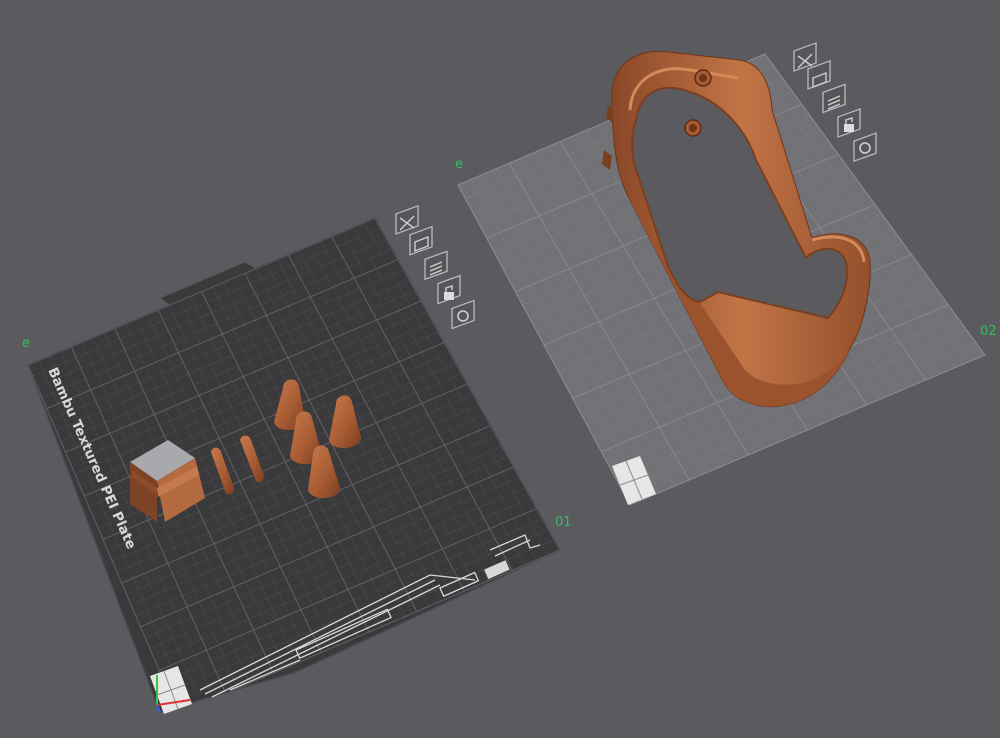 This screenshot has width=1000, height=738. Describe the element at coordinates (563, 522) in the screenshot. I see `plate-1-number: 01` at that location.